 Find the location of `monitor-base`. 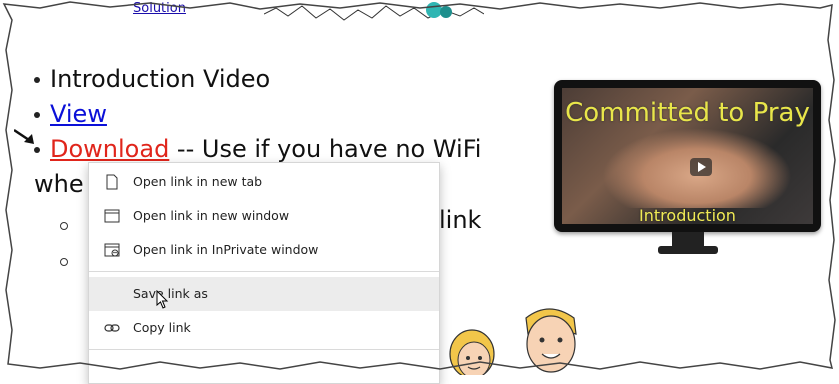

monitor-base is located at coordinates (688, 250).